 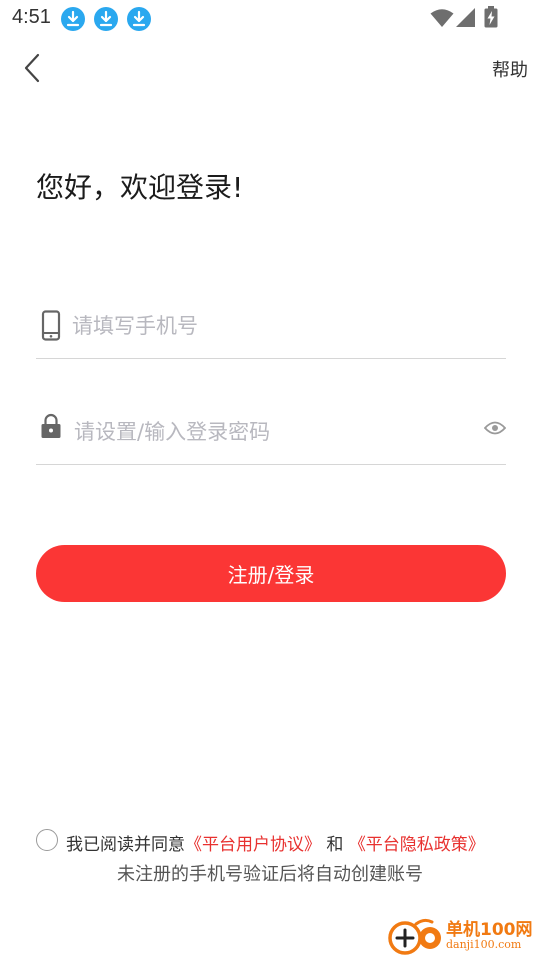 I want to click on help-link: 帮助, so click(x=510, y=69).